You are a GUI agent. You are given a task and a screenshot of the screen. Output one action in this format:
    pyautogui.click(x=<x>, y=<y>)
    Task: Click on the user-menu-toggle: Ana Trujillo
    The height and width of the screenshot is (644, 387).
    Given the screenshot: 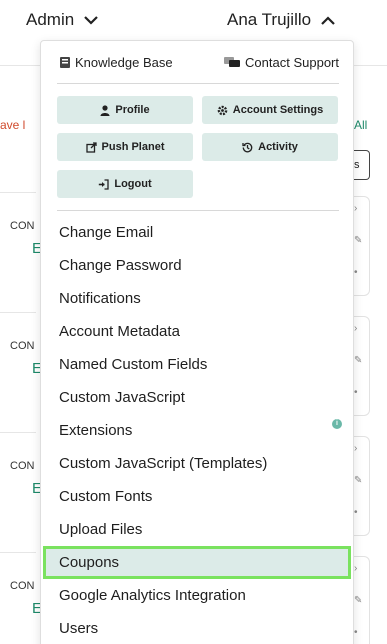 What is the action you would take?
    pyautogui.click(x=281, y=20)
    